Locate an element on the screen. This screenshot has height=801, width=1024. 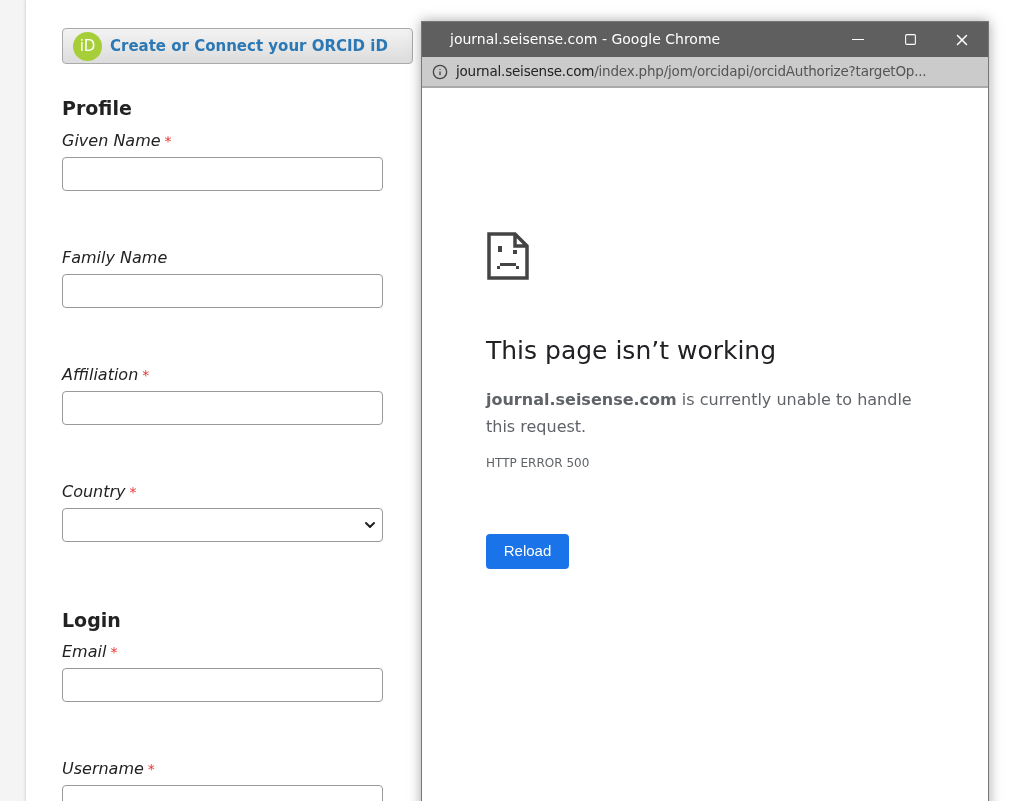
minimize-icon is located at coordinates (858, 39).